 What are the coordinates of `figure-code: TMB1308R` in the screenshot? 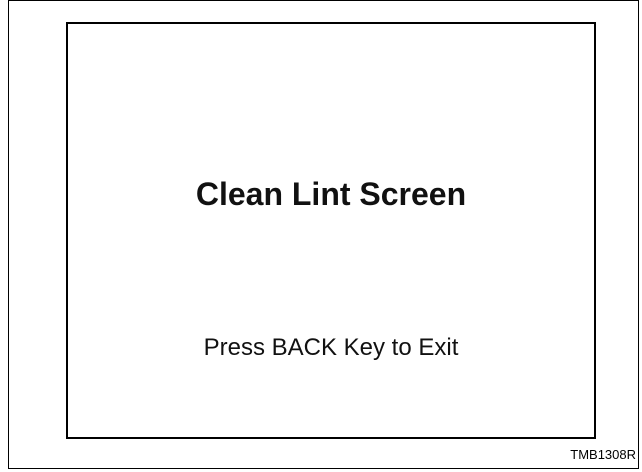 It's located at (603, 454).